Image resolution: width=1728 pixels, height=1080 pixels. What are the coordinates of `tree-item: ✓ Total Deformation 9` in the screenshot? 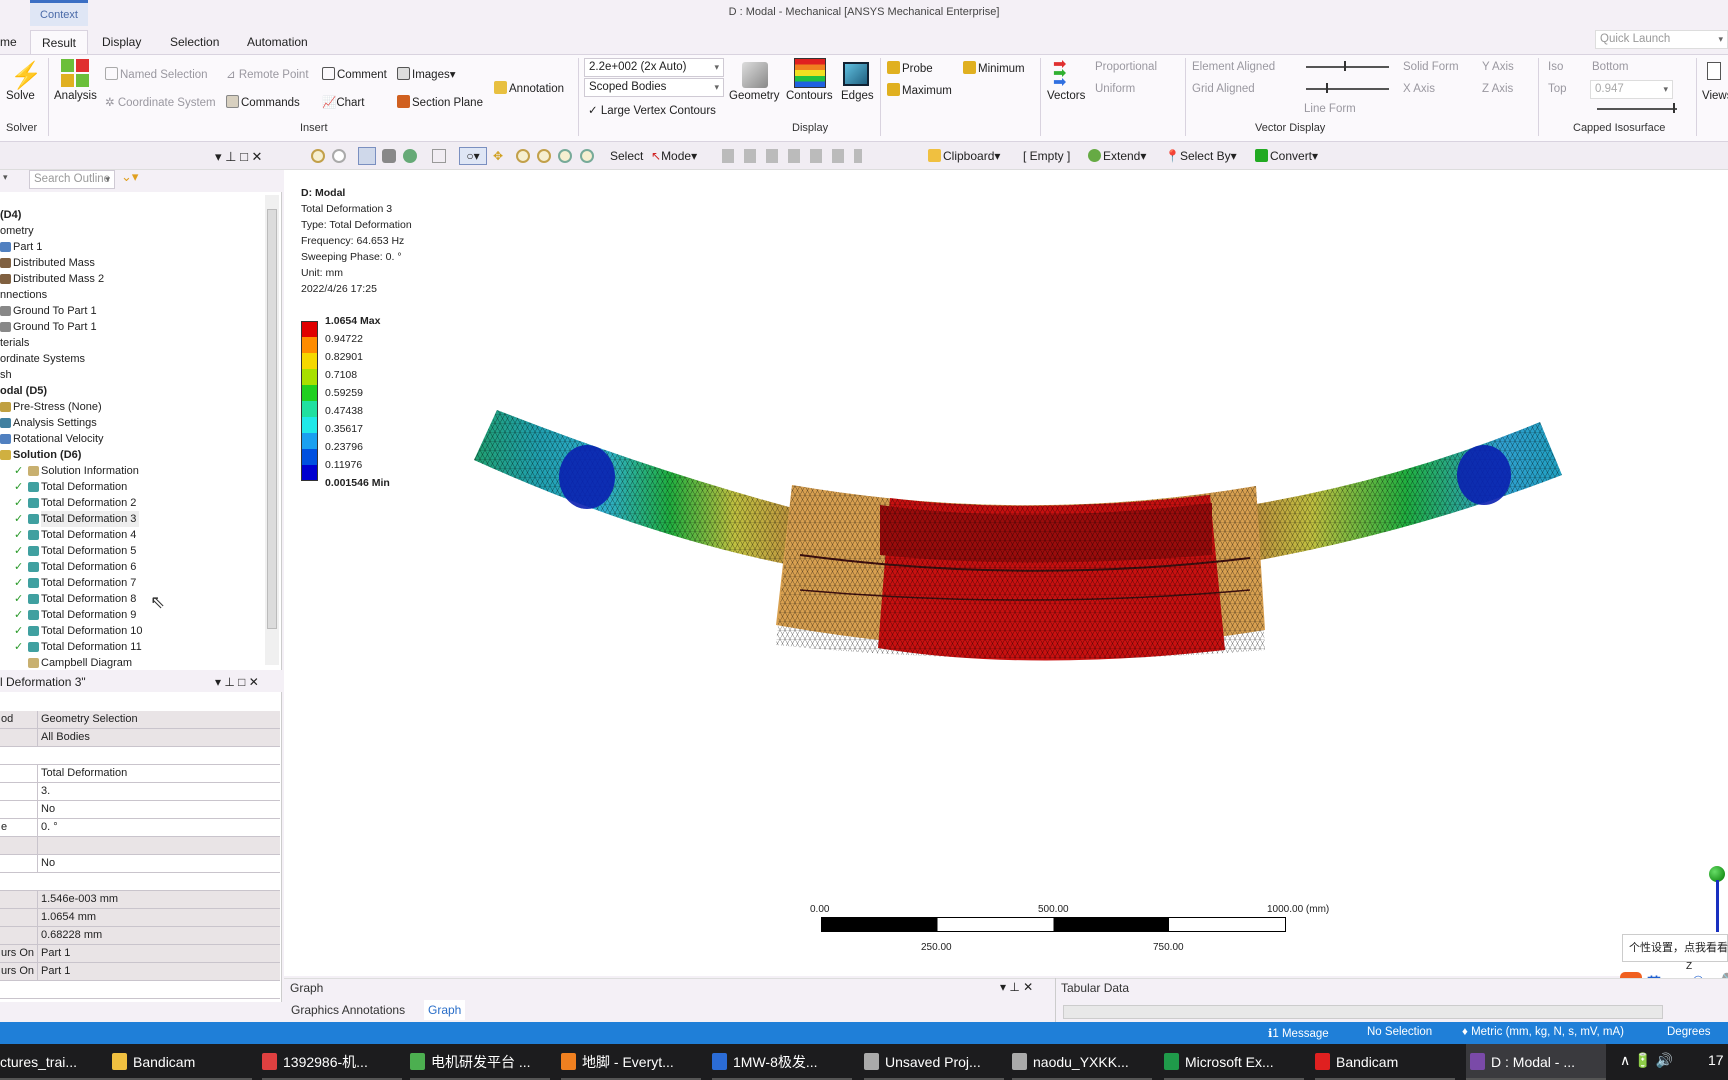 It's located at (131, 615).